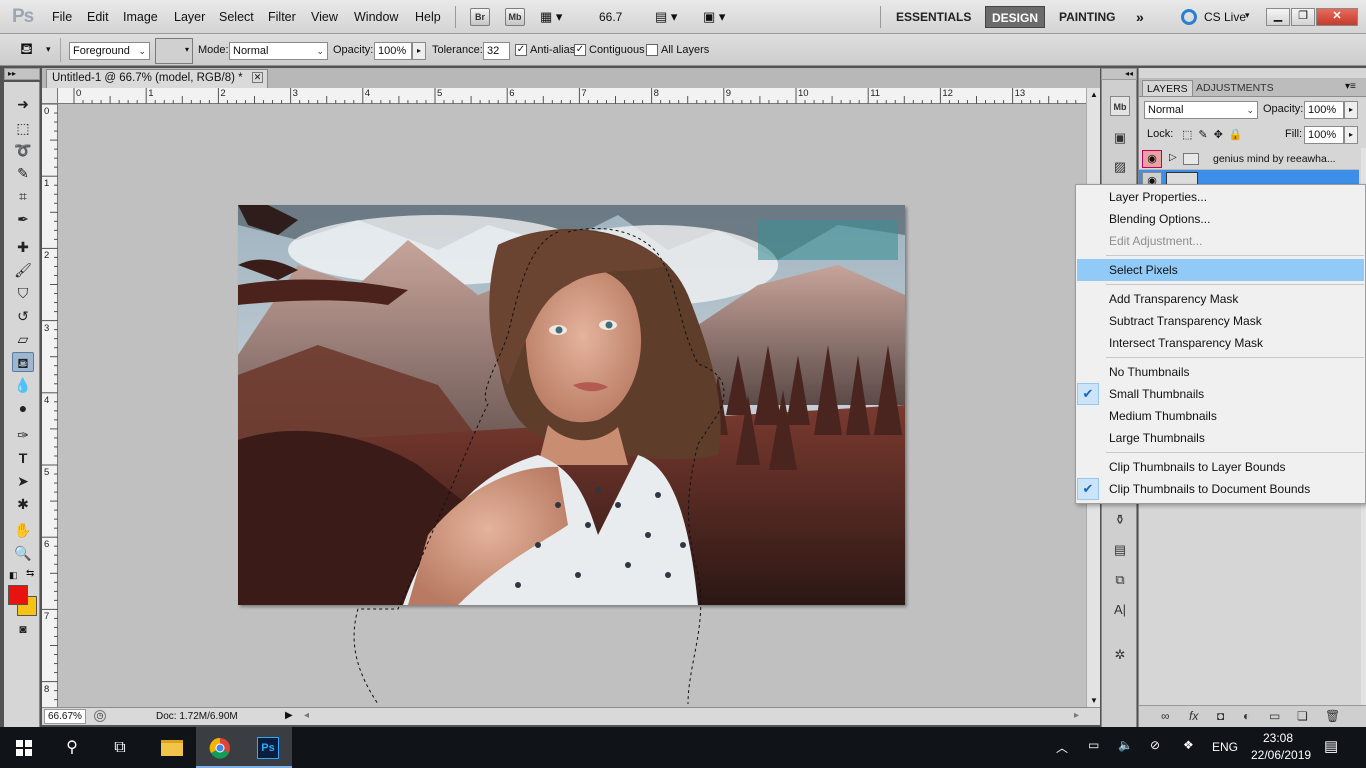 The image size is (1366, 768). Describe the element at coordinates (575, 96) in the screenshot. I see `horizontal-ruler: 0123456789101112131` at that location.